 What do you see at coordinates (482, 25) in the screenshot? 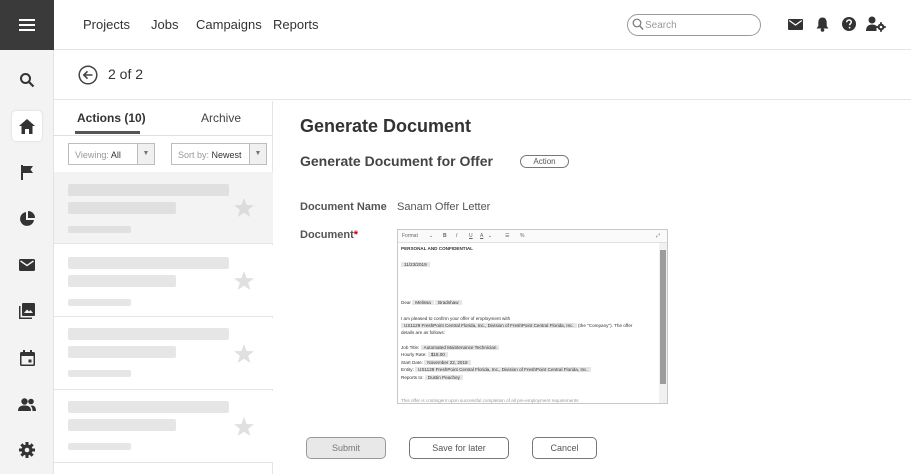
I see `top-nav: Projects Jobs Campaigns Reports` at bounding box center [482, 25].